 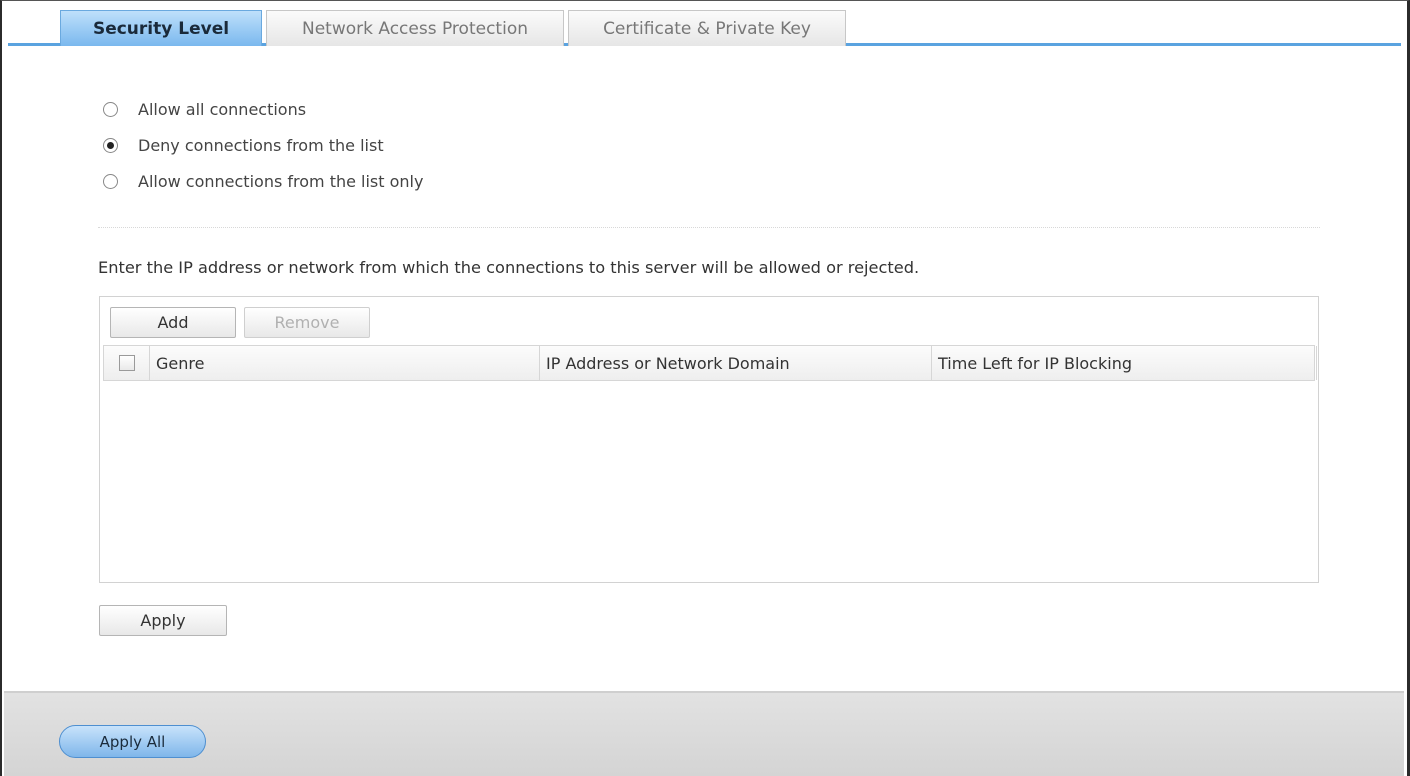 I want to click on tab-network-access-protection: Network Access Protection, so click(x=415, y=28).